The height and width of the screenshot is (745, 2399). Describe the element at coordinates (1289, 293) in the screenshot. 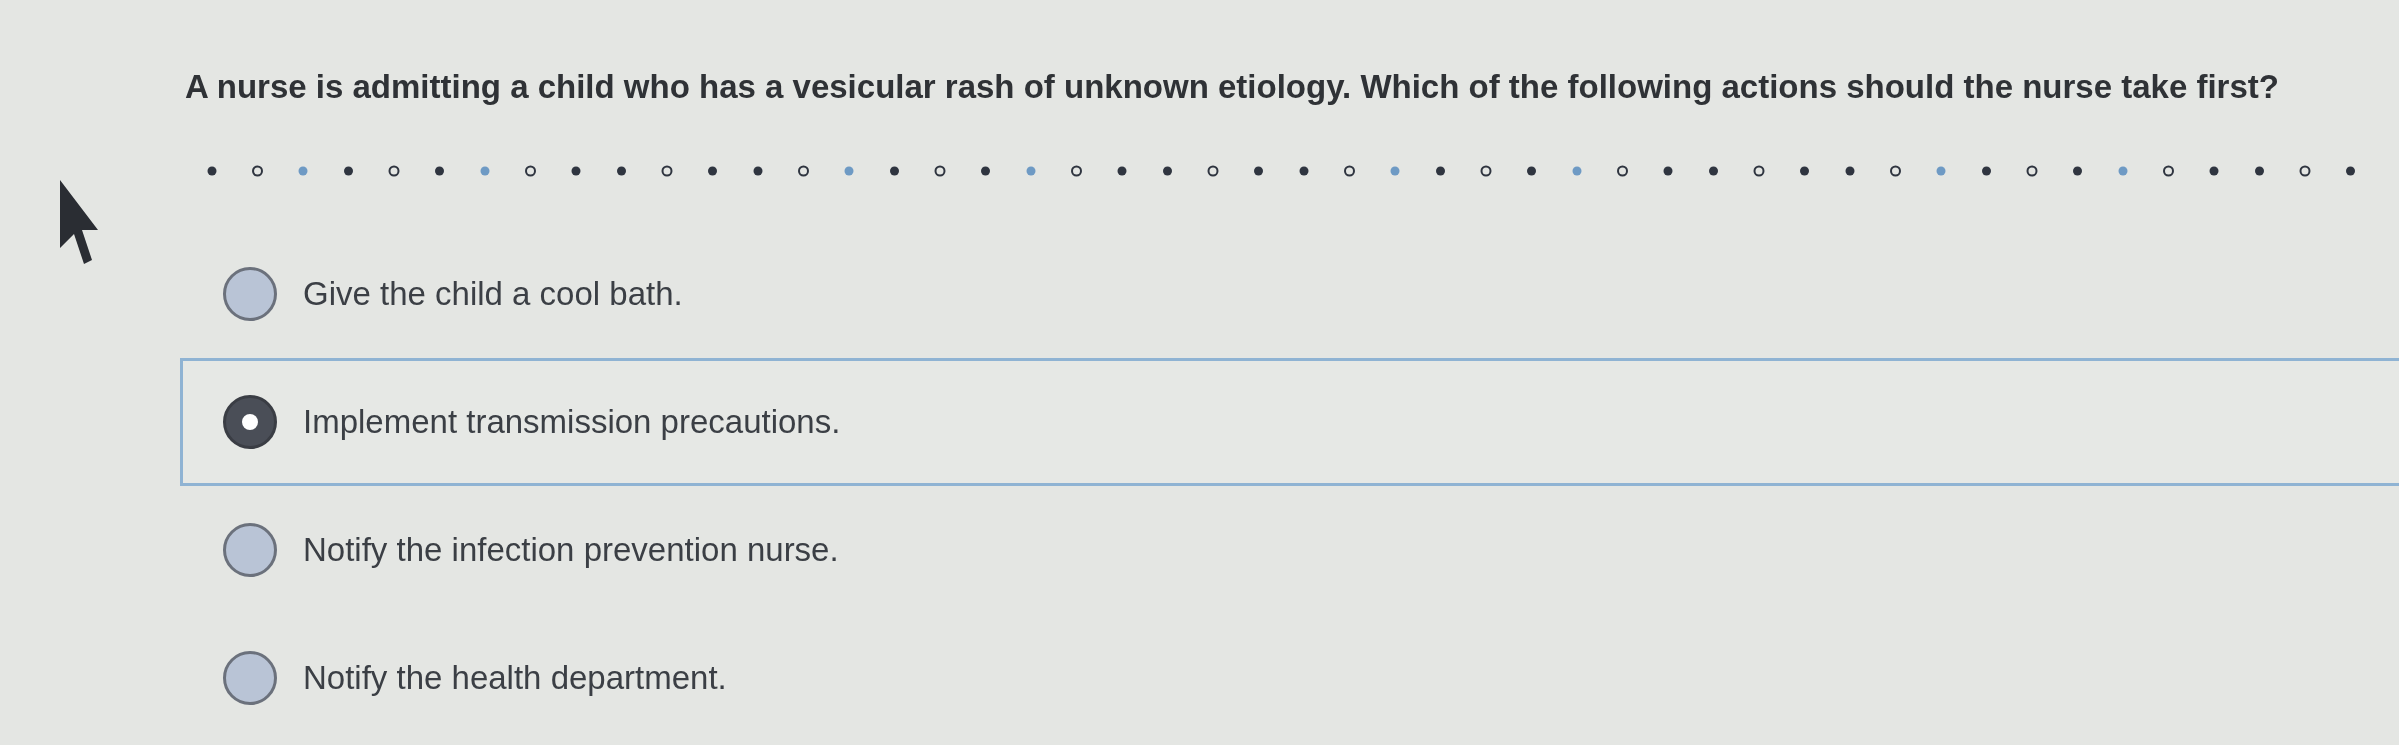

I see `answer-option: Give the child a cool bath.` at that location.